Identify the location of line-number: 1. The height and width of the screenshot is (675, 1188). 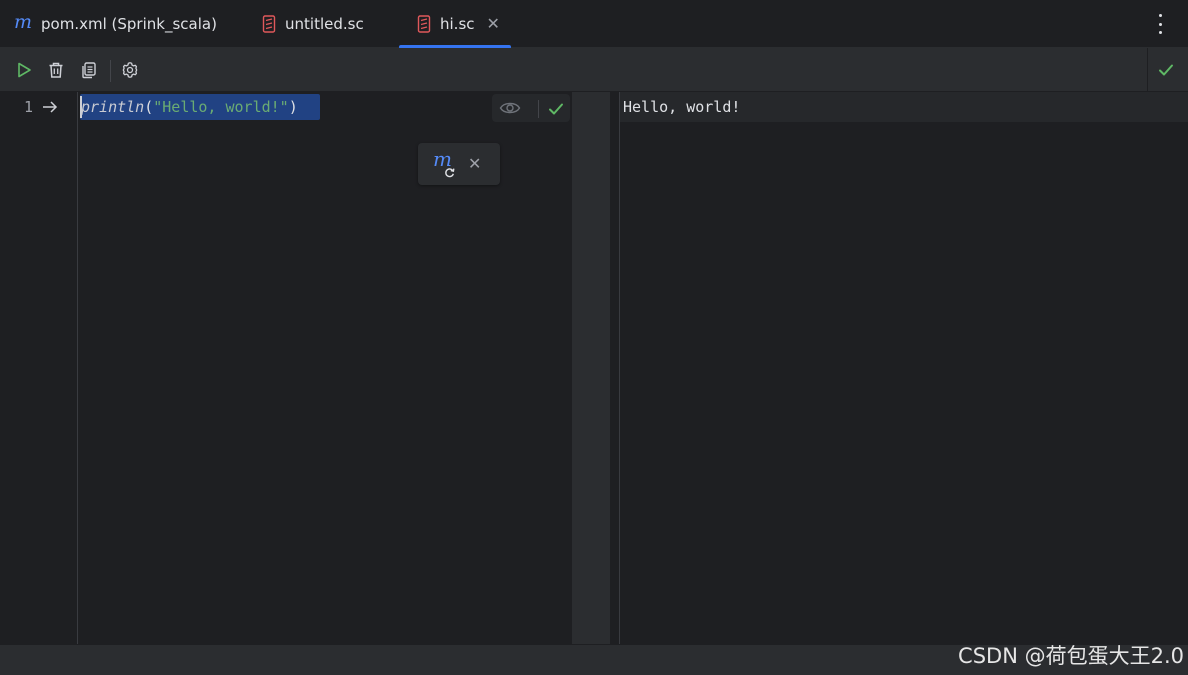
(29, 107).